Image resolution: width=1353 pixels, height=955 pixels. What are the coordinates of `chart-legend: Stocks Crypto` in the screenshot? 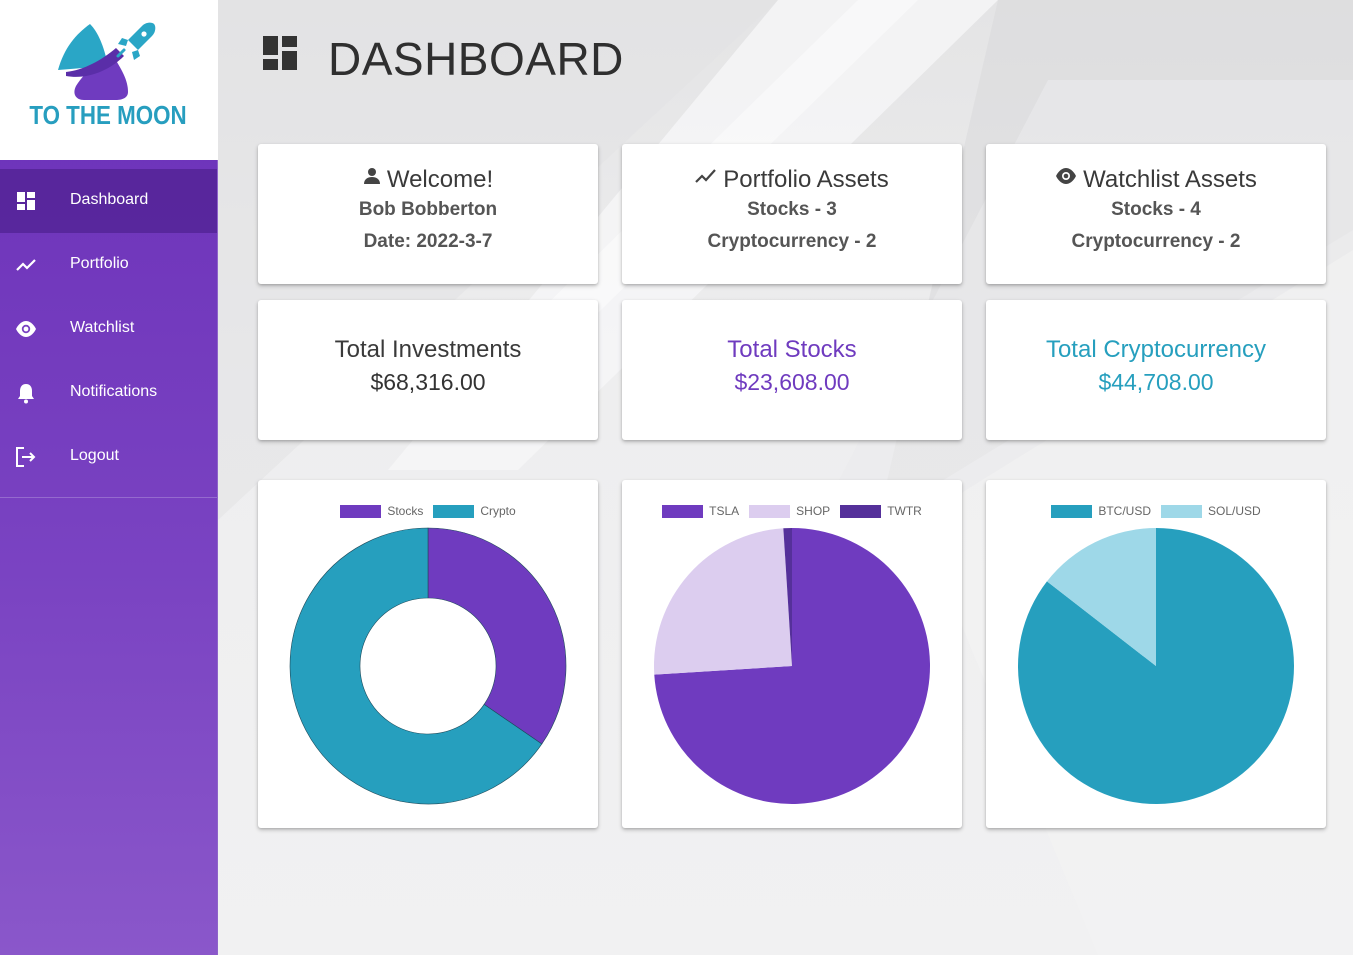 It's located at (428, 511).